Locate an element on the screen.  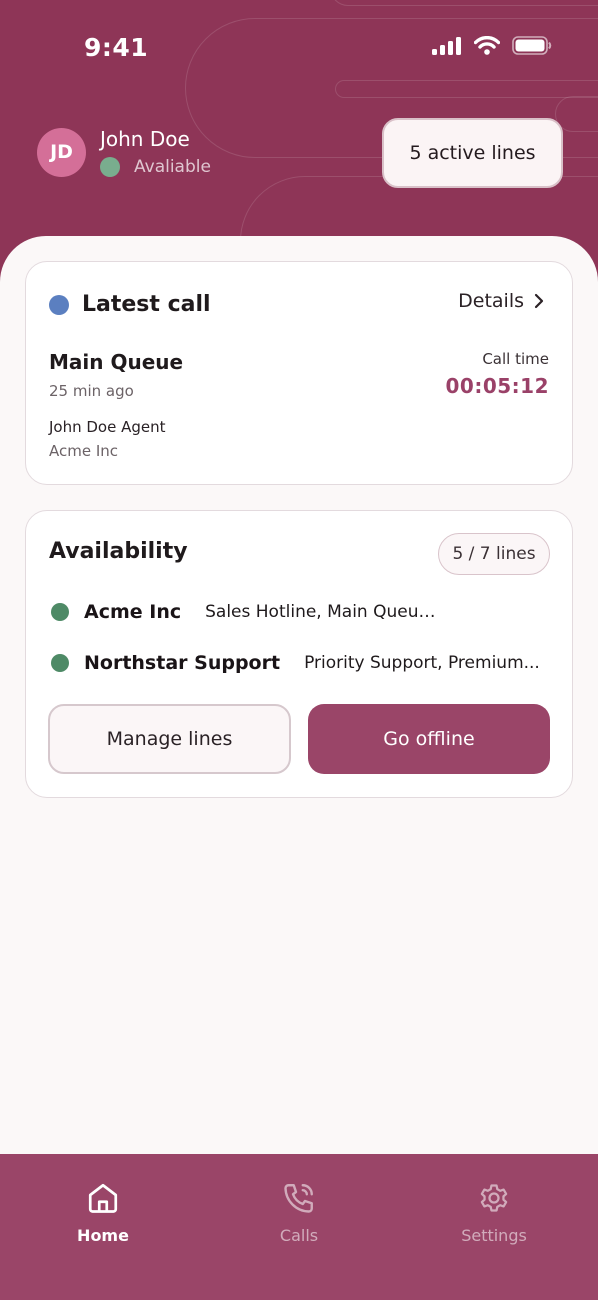
org-name: Acme Inc is located at coordinates (133, 612).